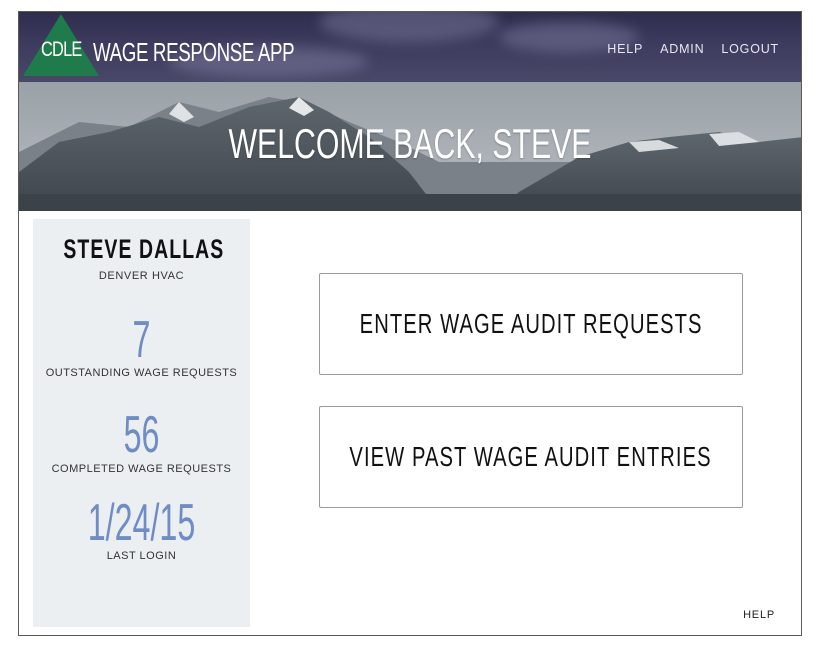 This screenshot has width=817, height=655. What do you see at coordinates (141, 469) in the screenshot?
I see `completed-label: COMPLETED WAGE REQUESTS` at bounding box center [141, 469].